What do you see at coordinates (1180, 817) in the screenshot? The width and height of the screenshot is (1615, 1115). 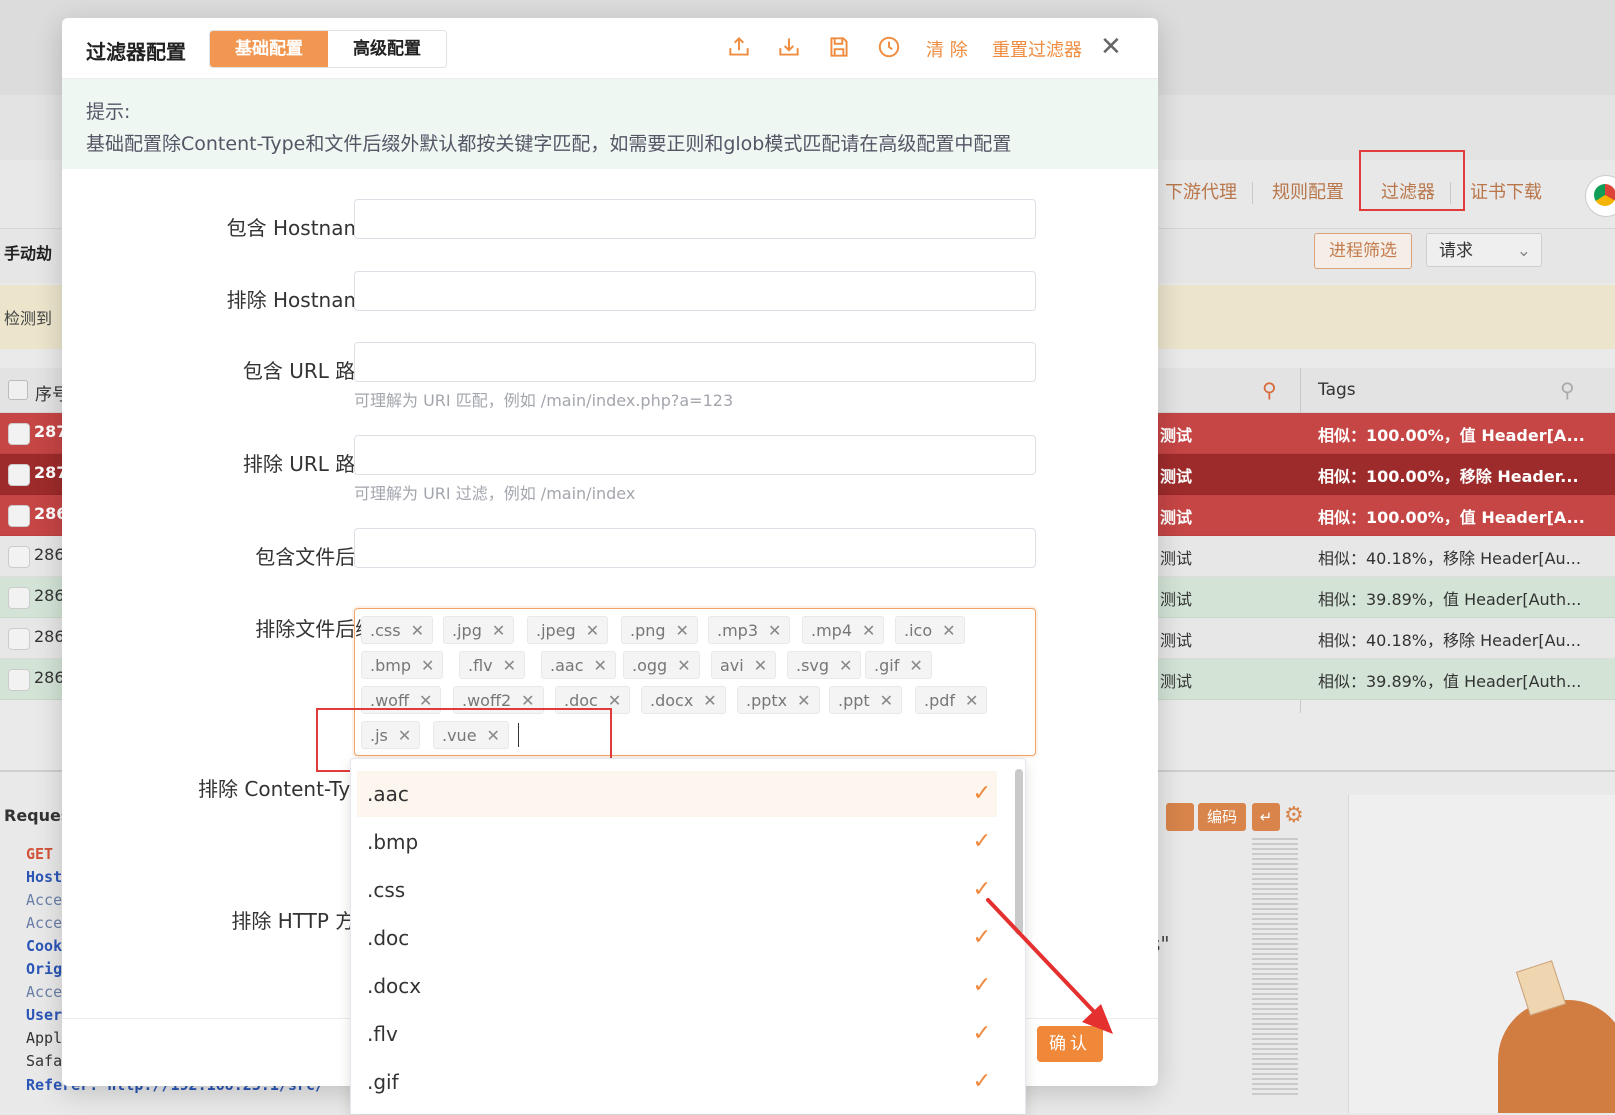 I see `toolbar-button` at bounding box center [1180, 817].